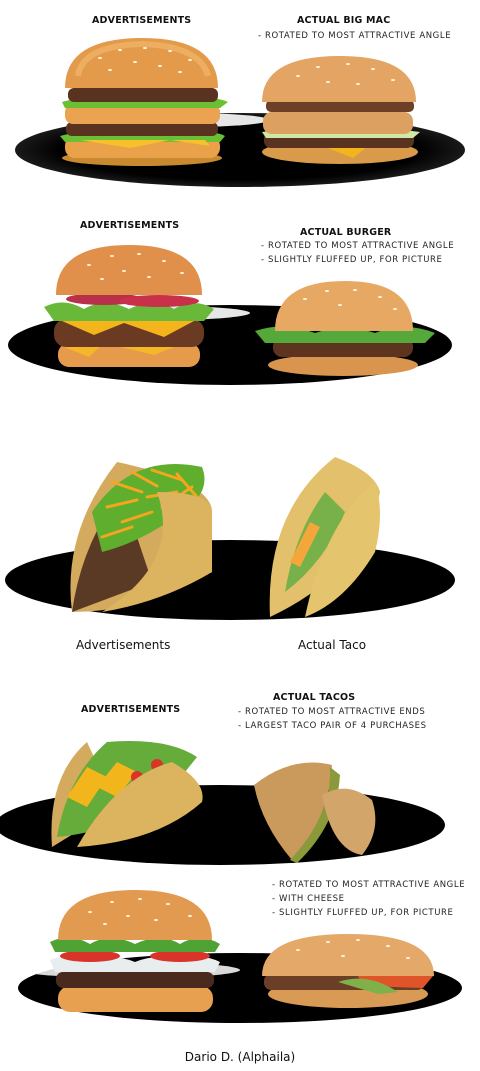 This screenshot has width=480, height=1071. What do you see at coordinates (144, 102) in the screenshot?
I see `advertised-big-mac-image` at bounding box center [144, 102].